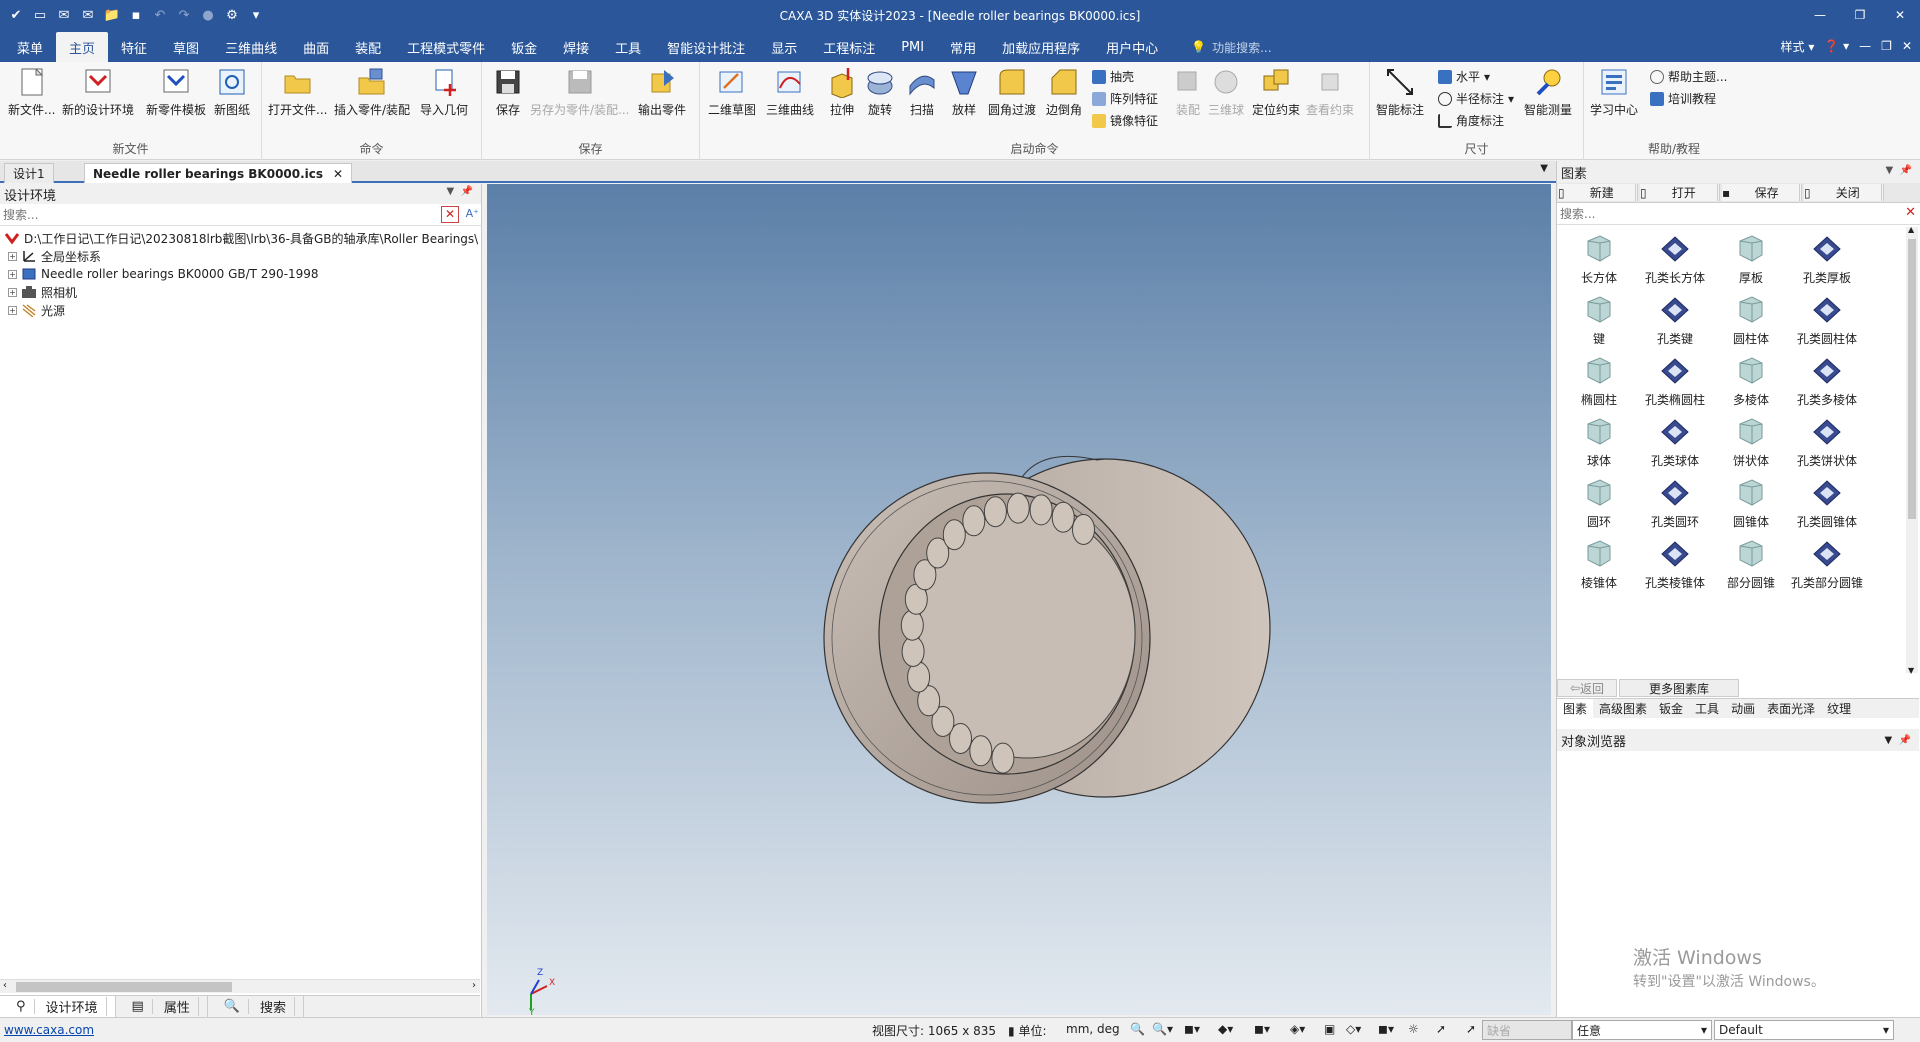 Image resolution: width=1920 pixels, height=1042 pixels. Describe the element at coordinates (1827, 258) in the screenshot. I see `catalog-item: 孔类厚板` at that location.